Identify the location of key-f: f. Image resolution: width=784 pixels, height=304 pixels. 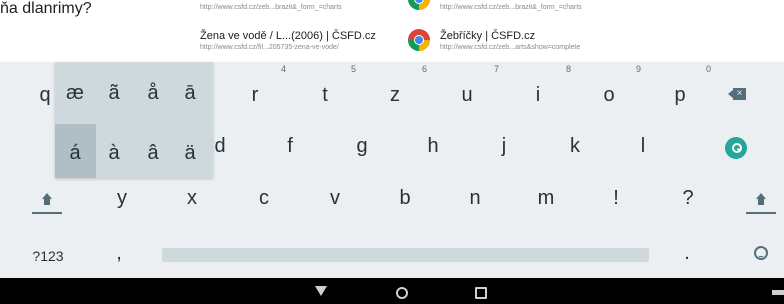
(290, 146).